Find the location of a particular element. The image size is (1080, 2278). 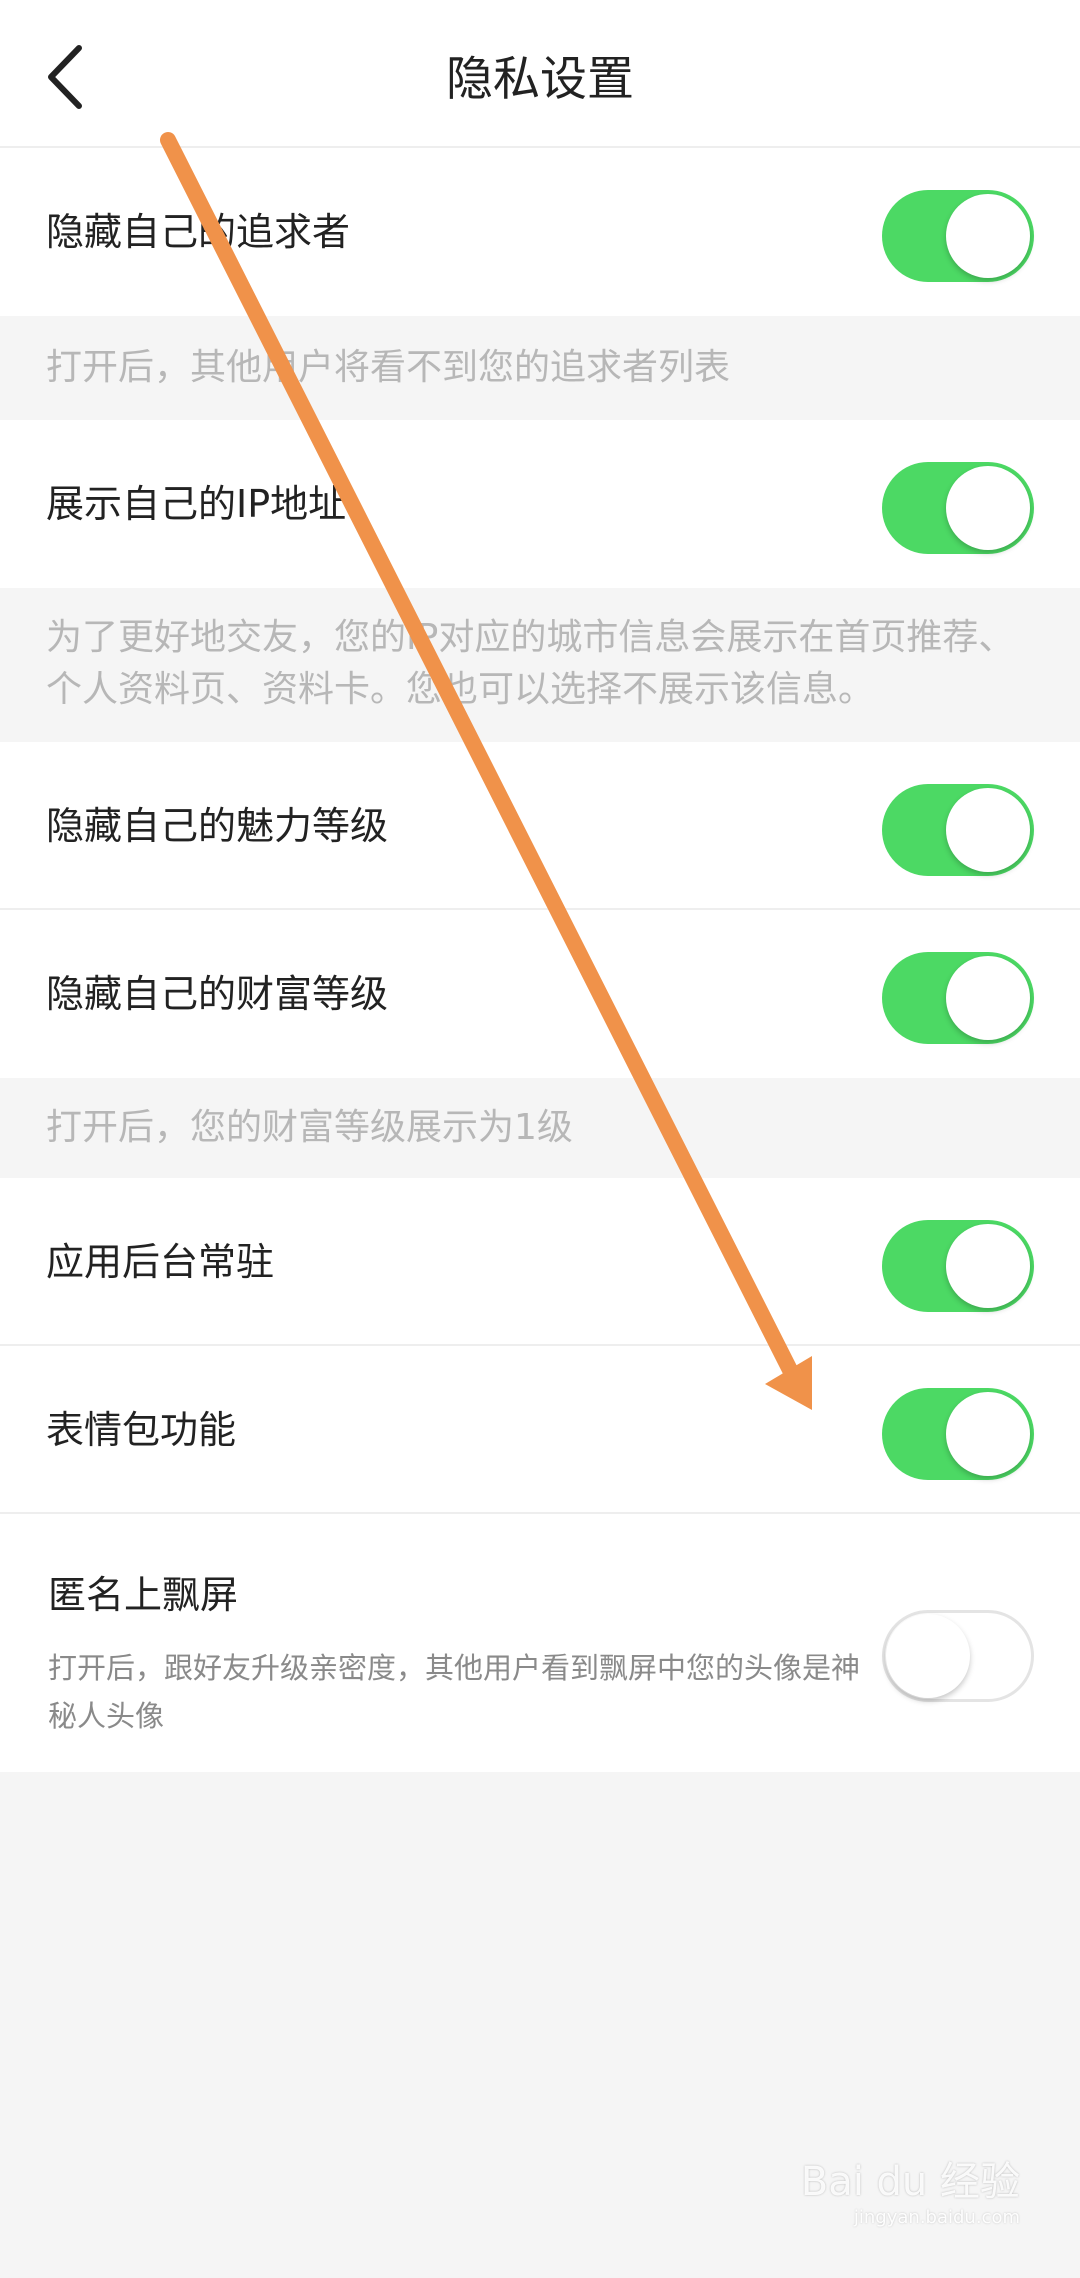

watermark: Bai du 经验 jingyan.baidu.com is located at coordinates (910, 2188).